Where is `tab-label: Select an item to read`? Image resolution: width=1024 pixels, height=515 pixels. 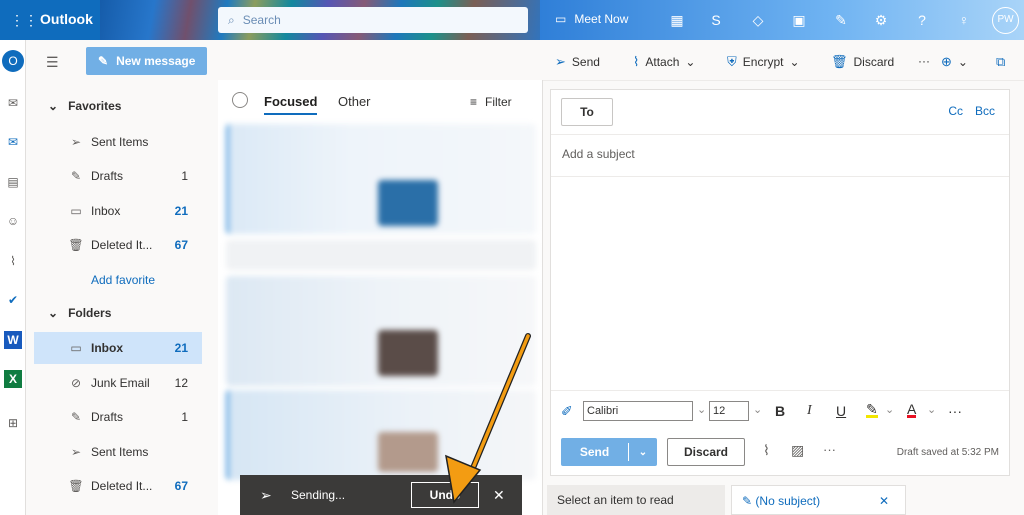 tab-label: Select an item to read is located at coordinates (615, 500).